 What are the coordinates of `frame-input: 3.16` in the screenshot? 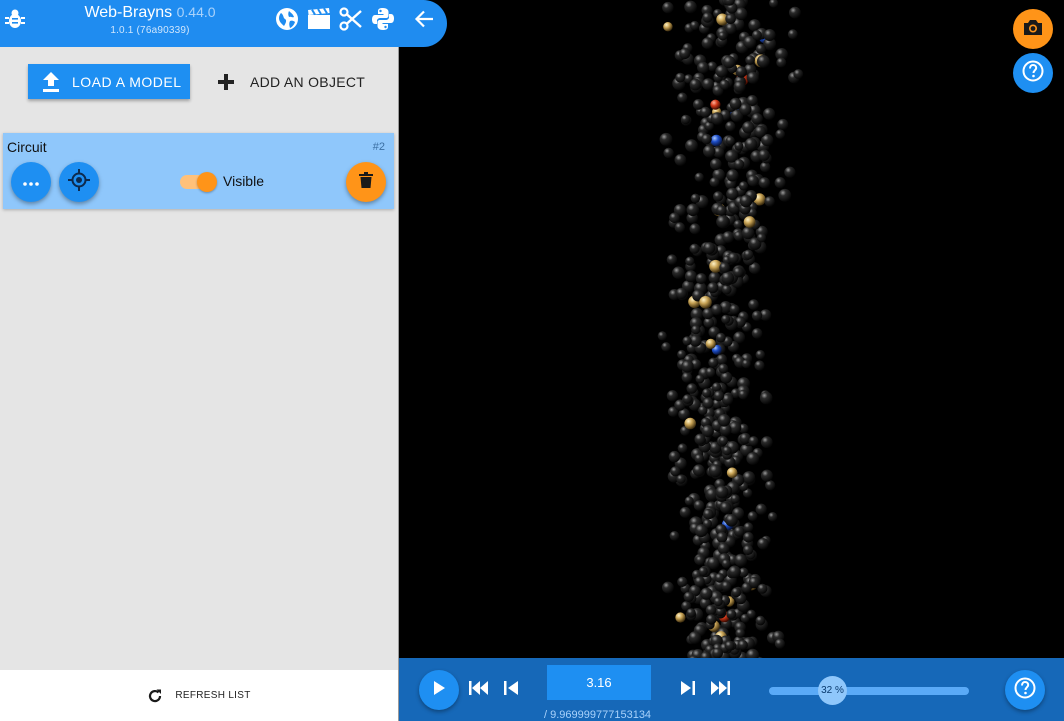 It's located at (599, 682).